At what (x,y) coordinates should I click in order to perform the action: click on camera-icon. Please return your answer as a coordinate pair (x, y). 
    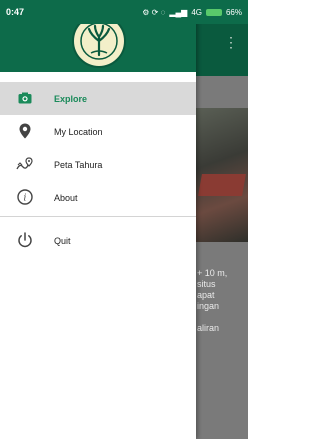
    Looking at the image, I should click on (25, 98).